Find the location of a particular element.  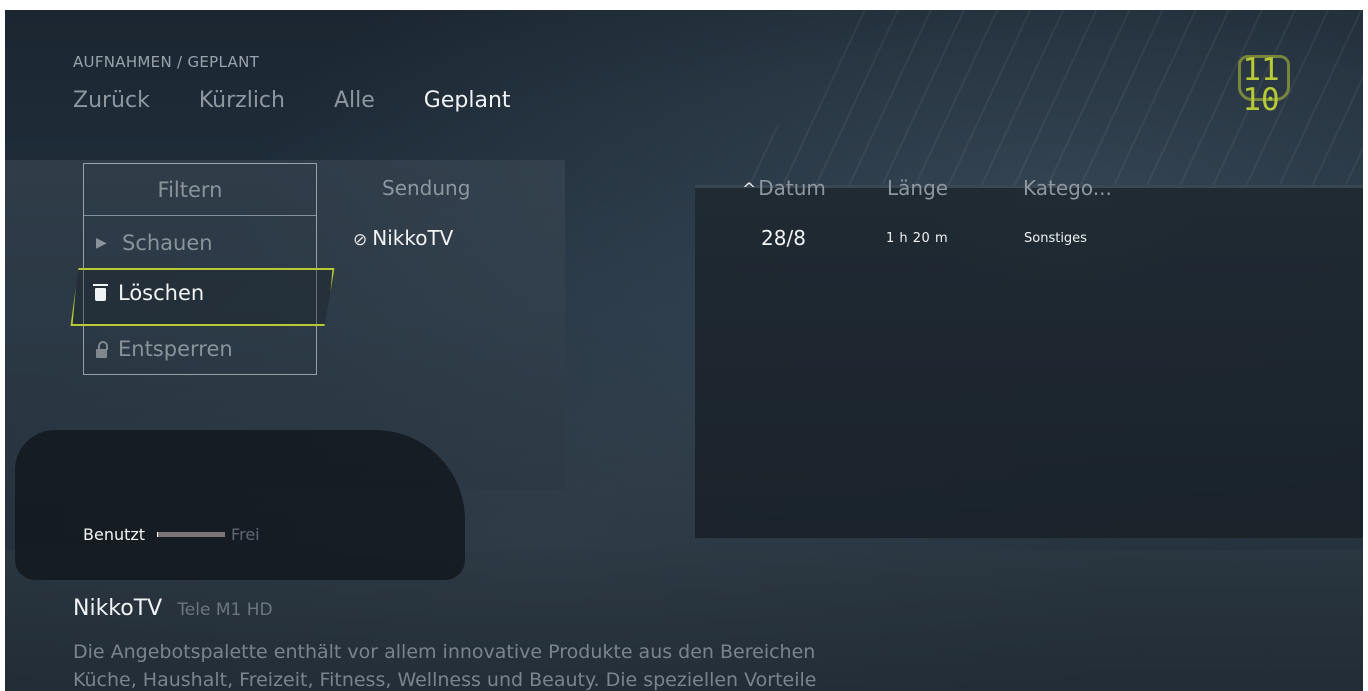

tab-recent: Kürzlich is located at coordinates (242, 100).